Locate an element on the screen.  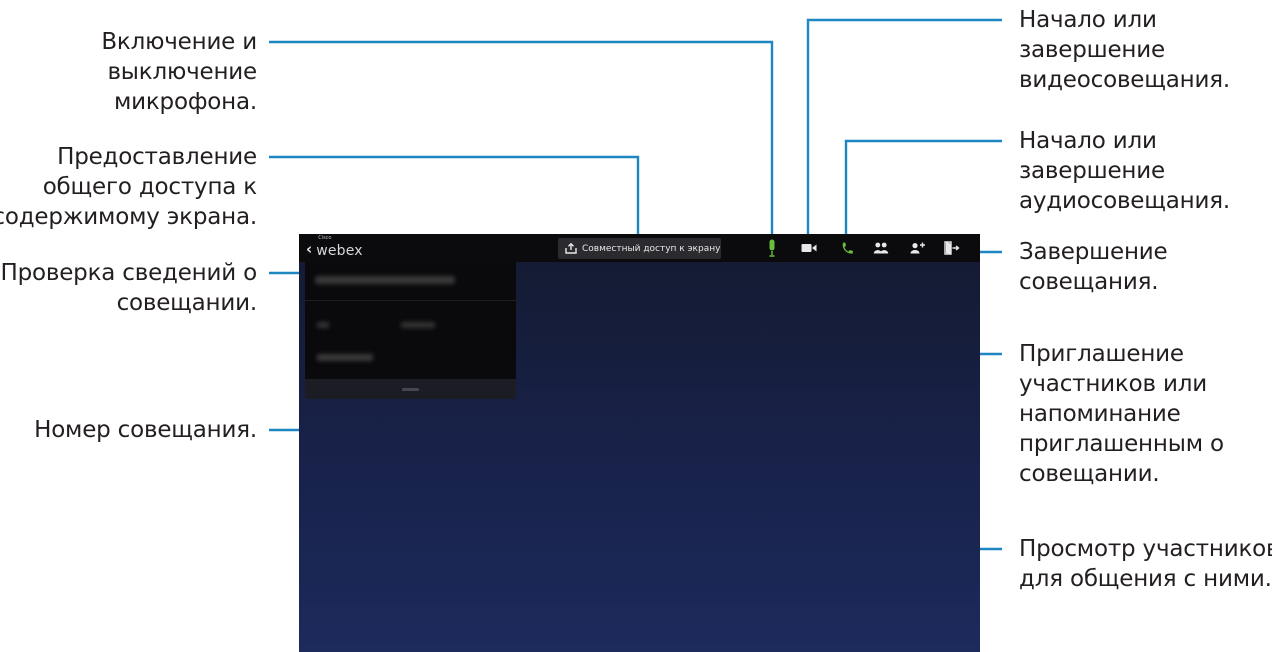
share-screen-label: Совместный доступ к экрану is located at coordinates (651, 248).